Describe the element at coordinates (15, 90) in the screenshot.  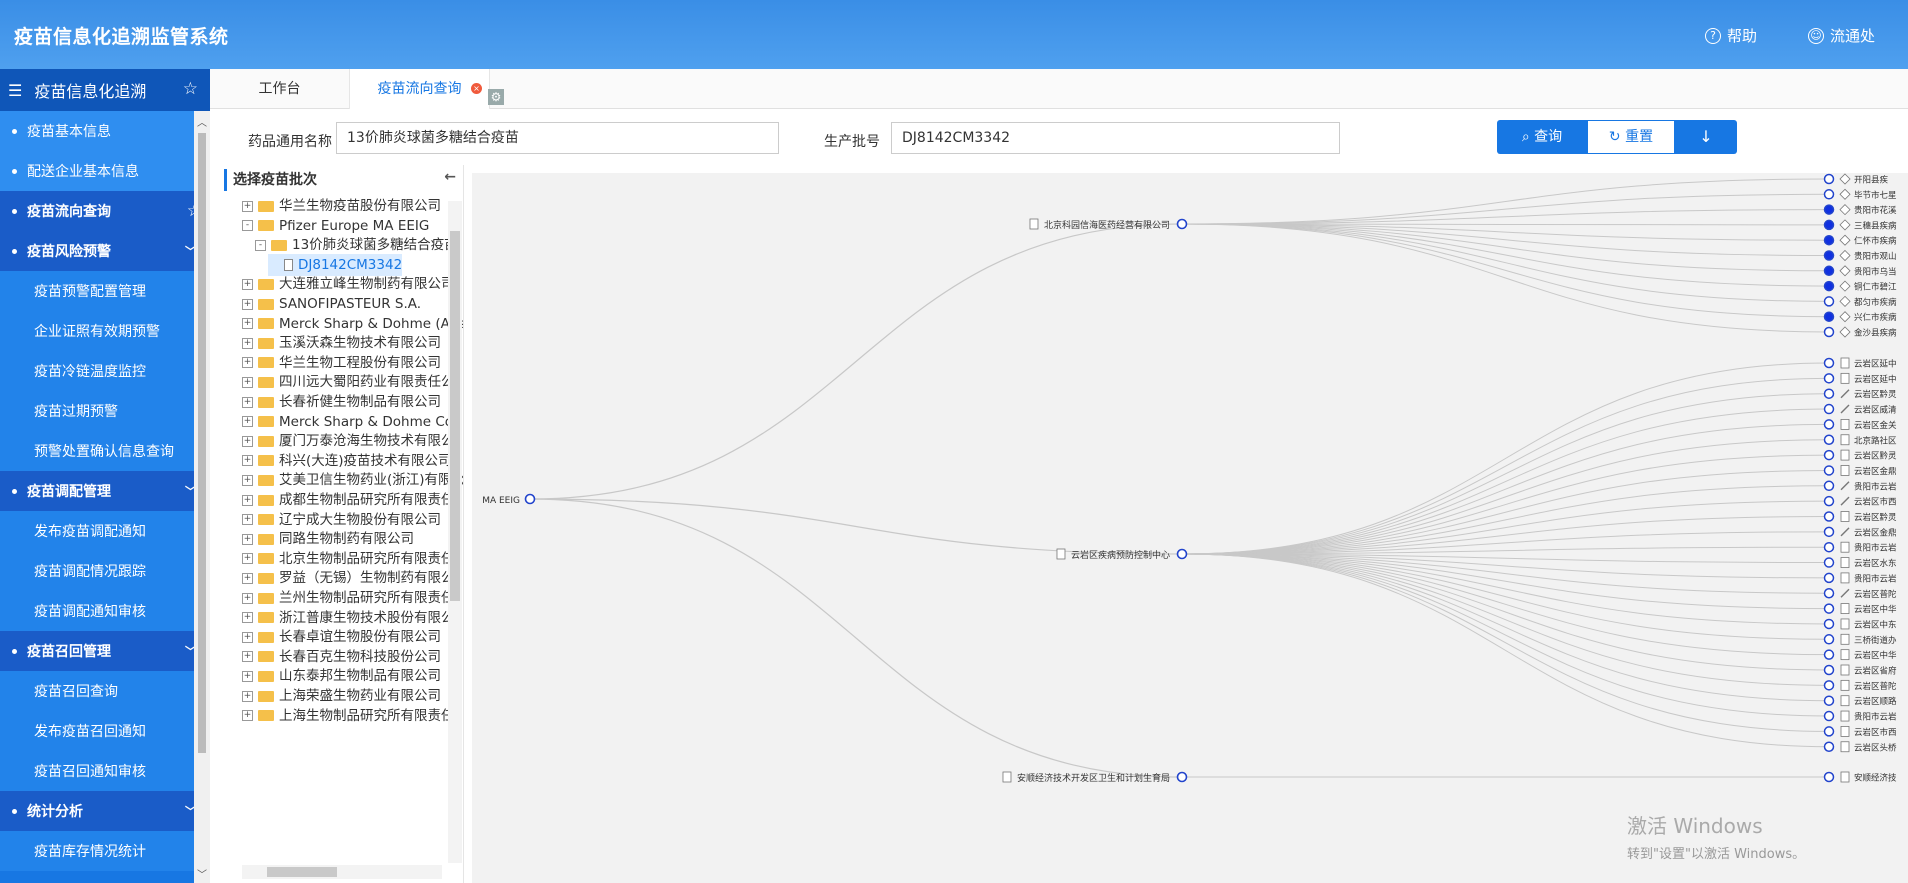
I see `menu-icon: ☰` at that location.